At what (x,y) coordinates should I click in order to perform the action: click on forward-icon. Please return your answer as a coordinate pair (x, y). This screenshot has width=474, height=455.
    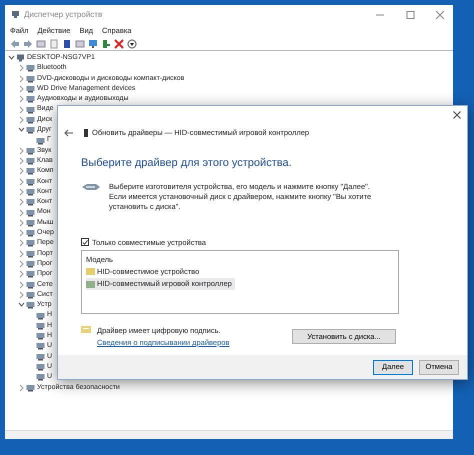
    Looking at the image, I should click on (28, 43).